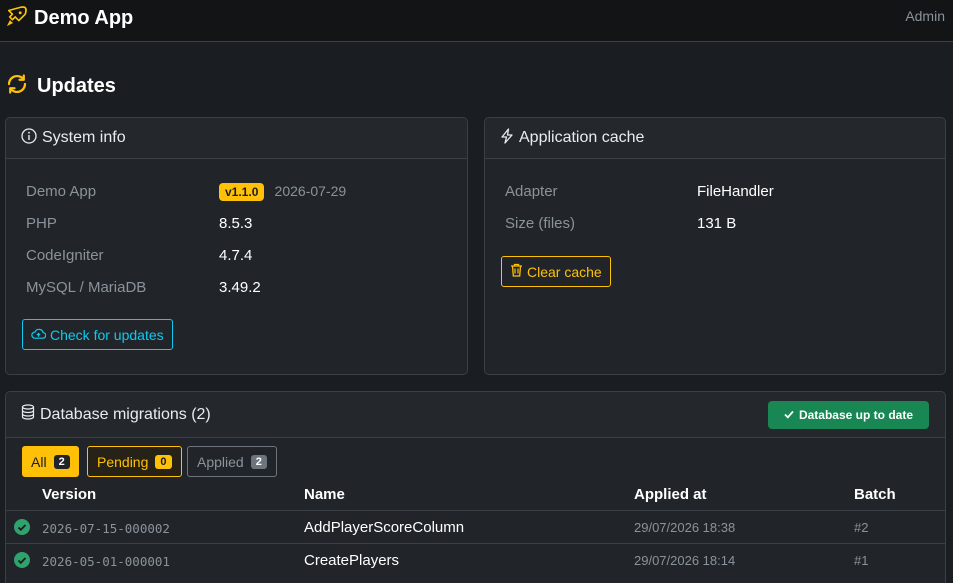  Describe the element at coordinates (507, 138) in the screenshot. I see `lightning-icon` at that location.